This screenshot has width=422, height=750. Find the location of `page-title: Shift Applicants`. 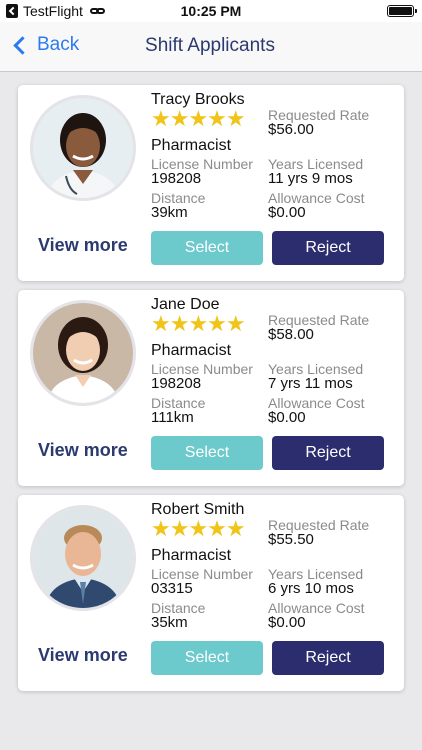

page-title: Shift Applicants is located at coordinates (210, 45).